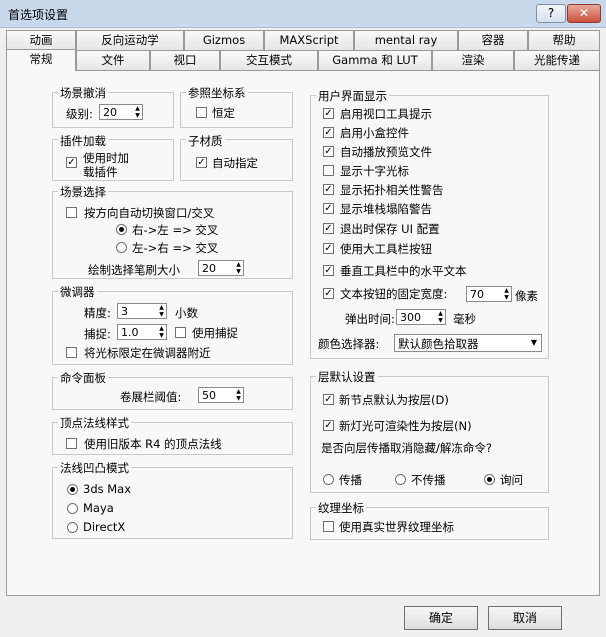 This screenshot has width=606, height=637. I want to click on new-nodes-by-layer-checkbox: ✓, so click(328, 399).